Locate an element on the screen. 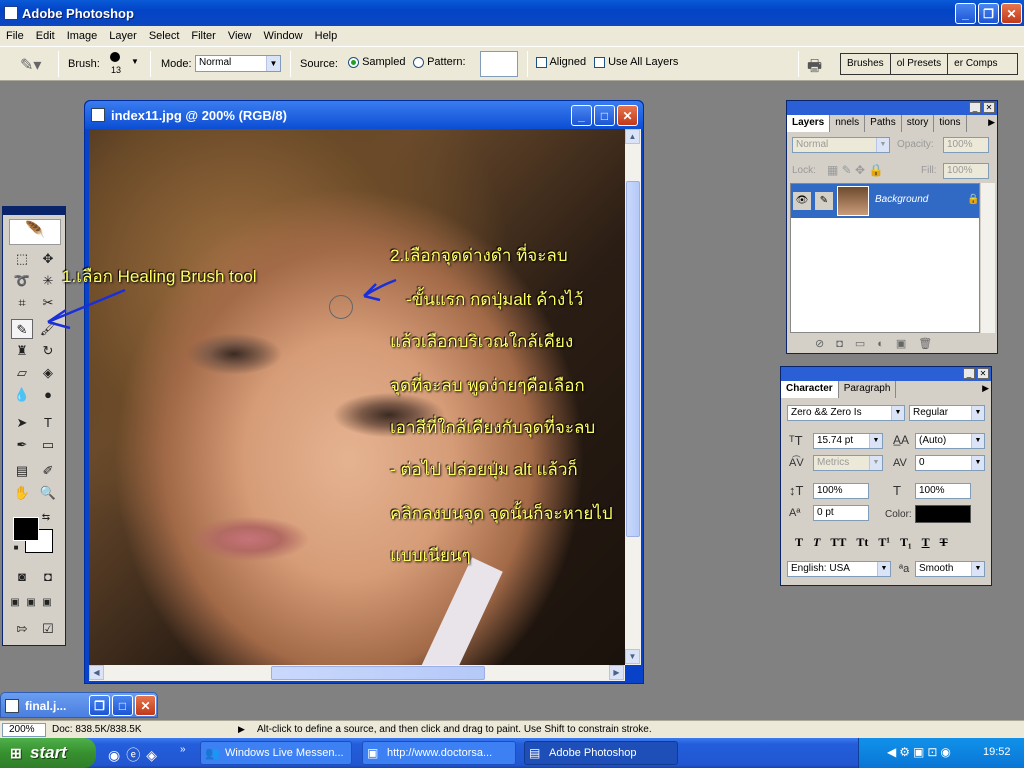 The image size is (1024, 768). doc-size: Doc: 838.5K/838.5K is located at coordinates (97, 729).